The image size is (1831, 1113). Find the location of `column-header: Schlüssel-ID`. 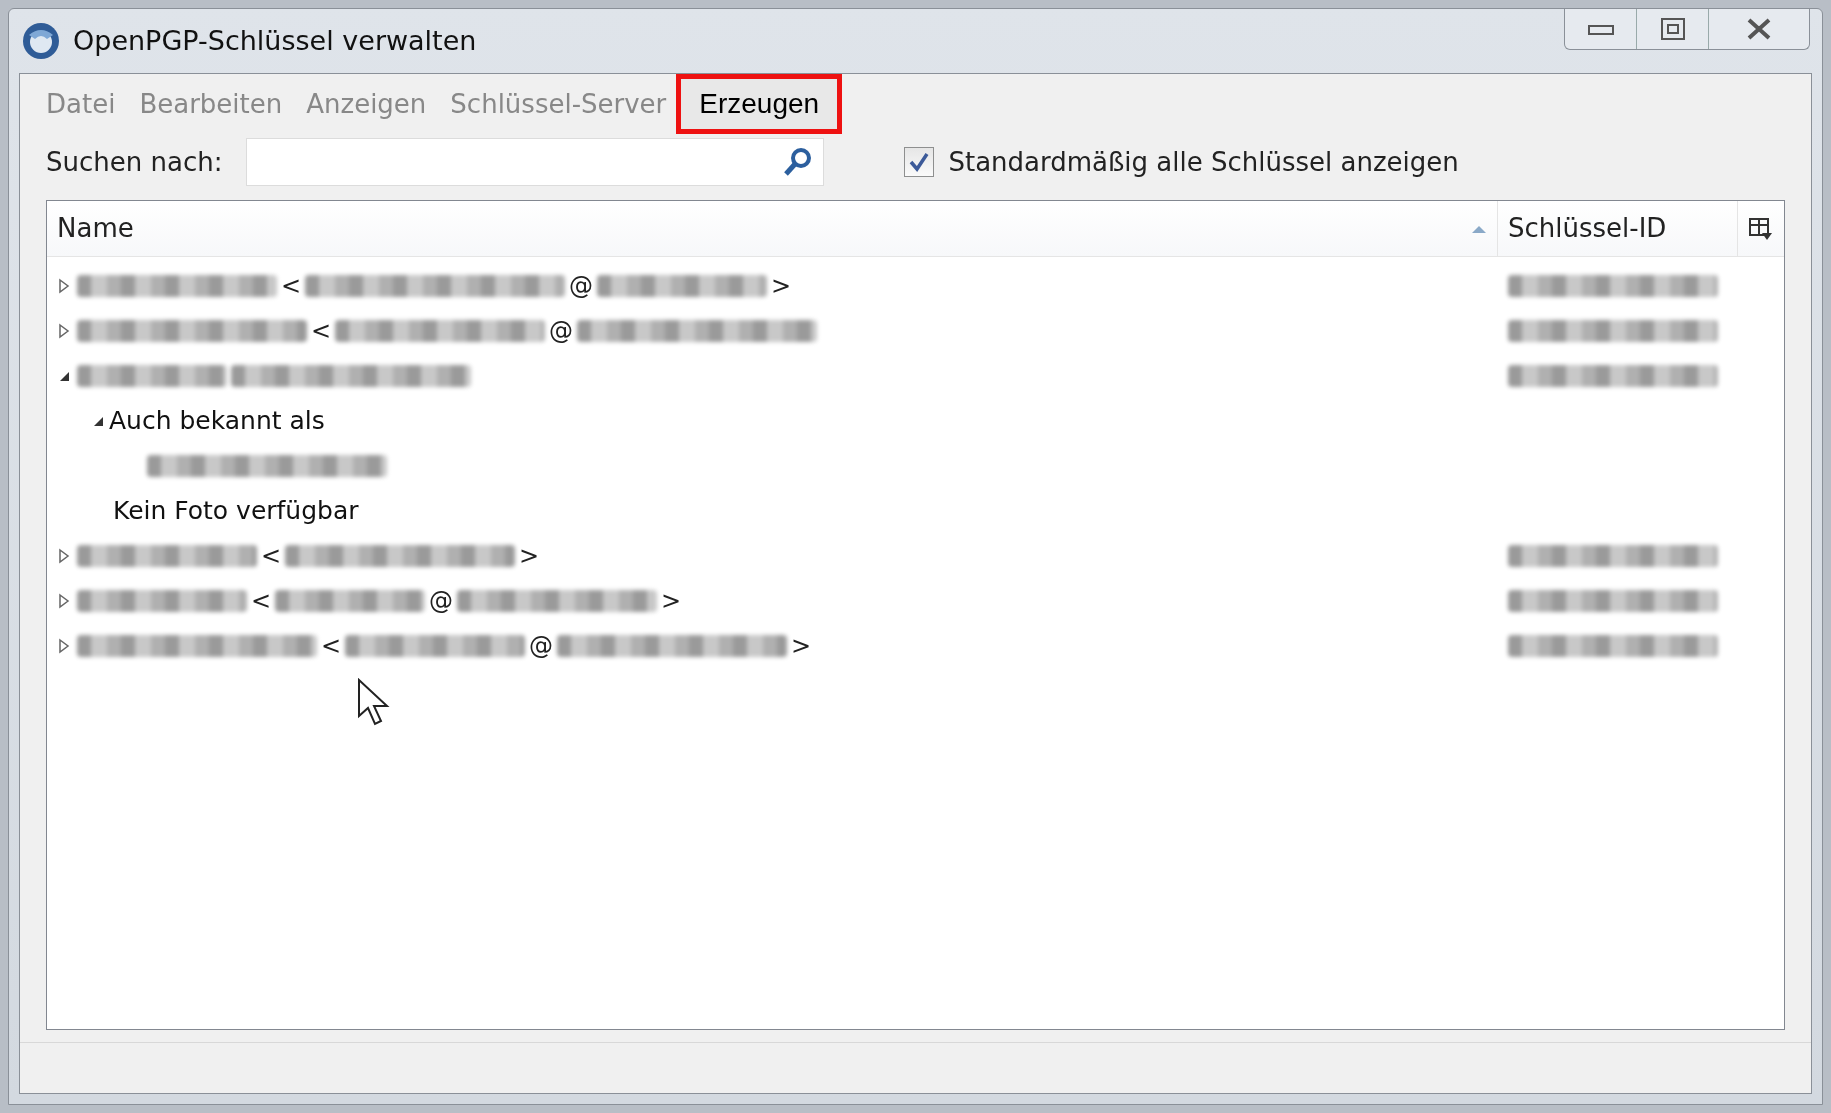

column-header: Schlüssel-ID is located at coordinates (1618, 228).